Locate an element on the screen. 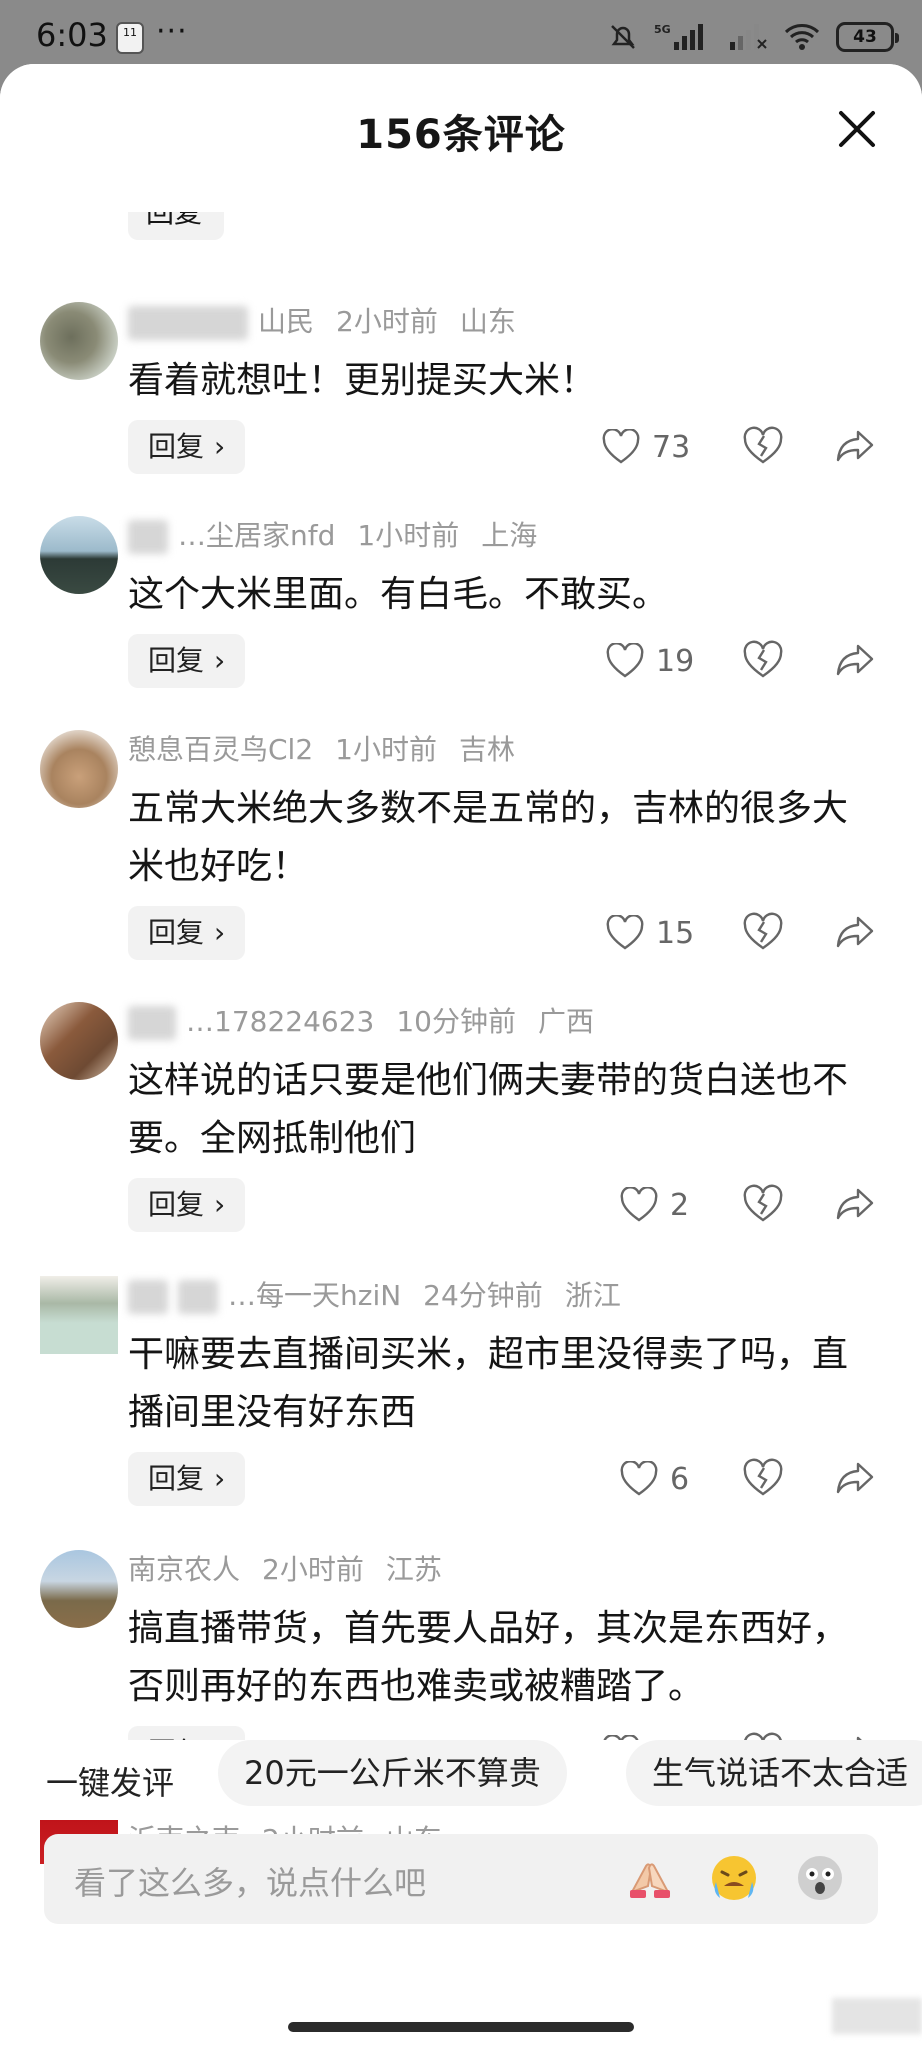 This screenshot has height=2048, width=922. comment-text: 这样说的话只要是他们俩夫妻带的货白送也不要。全网抵制他们 is located at coordinates (488, 1109).